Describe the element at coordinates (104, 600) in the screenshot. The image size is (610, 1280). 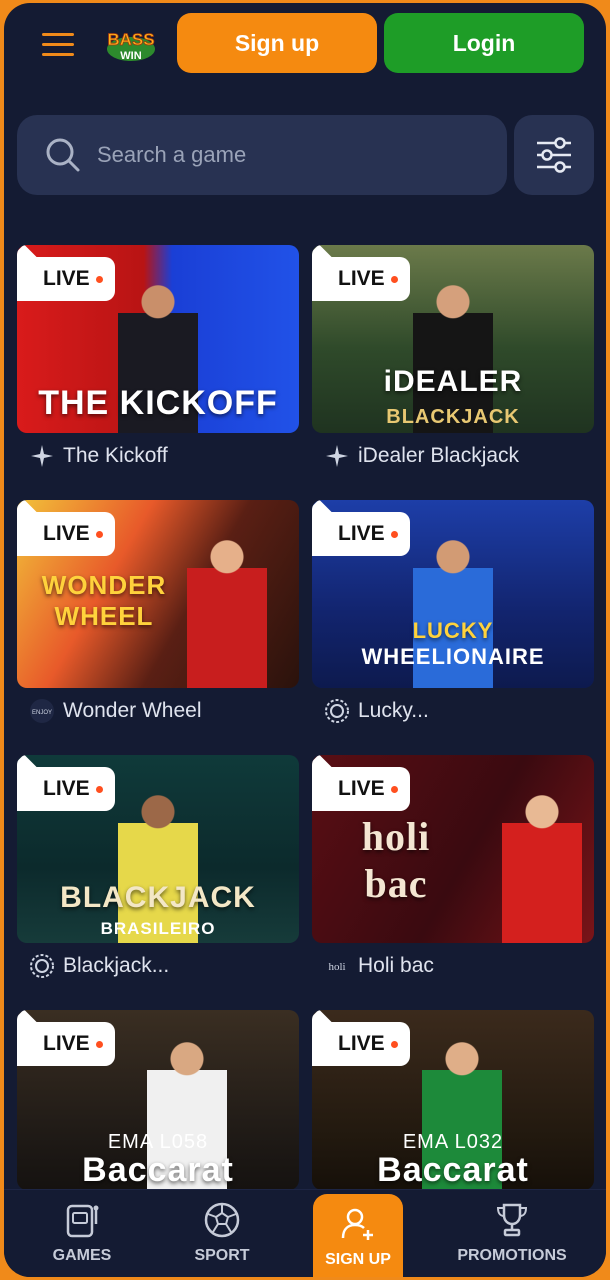
I see `thumb-title: WONDER WHEEL` at that location.